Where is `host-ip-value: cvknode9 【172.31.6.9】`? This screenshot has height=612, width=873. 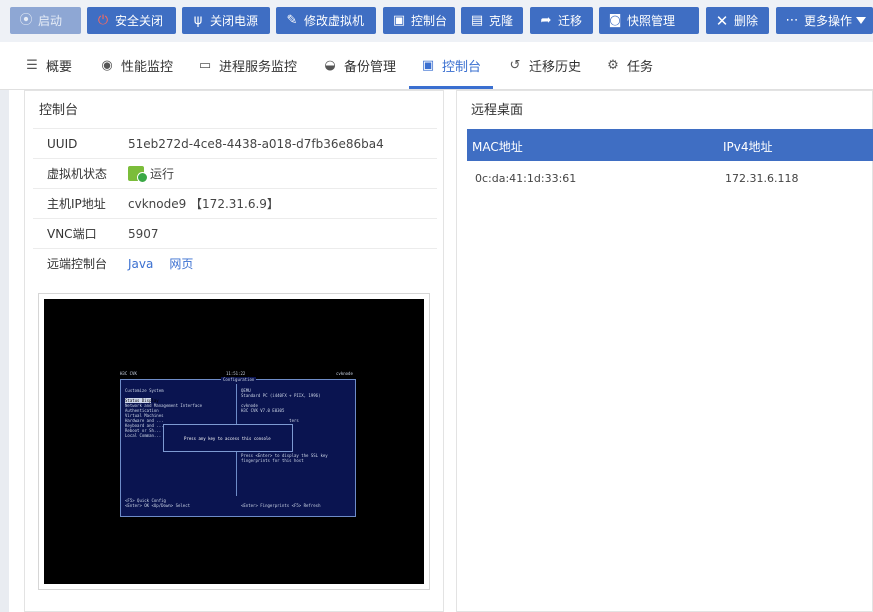
host-ip-value: cvknode9 【172.31.6.9】 is located at coordinates (203, 204).